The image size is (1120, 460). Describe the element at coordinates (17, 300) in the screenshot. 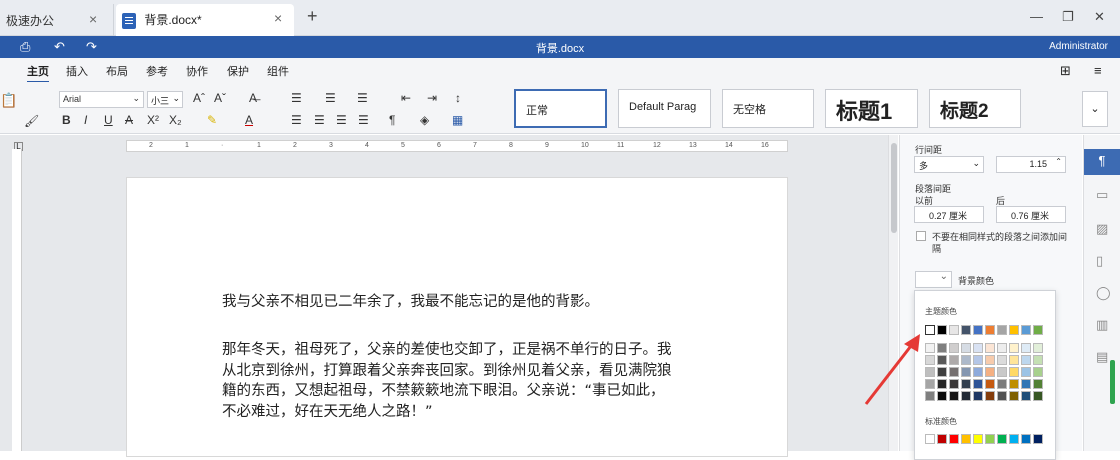

I see `vertical-ruler` at that location.